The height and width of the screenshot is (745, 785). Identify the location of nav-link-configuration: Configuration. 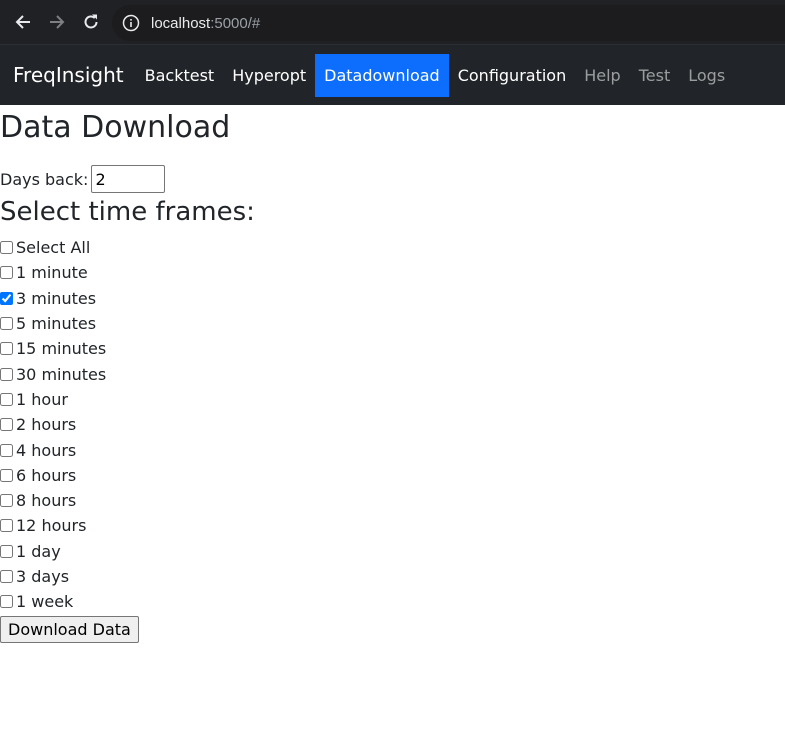
(512, 75).